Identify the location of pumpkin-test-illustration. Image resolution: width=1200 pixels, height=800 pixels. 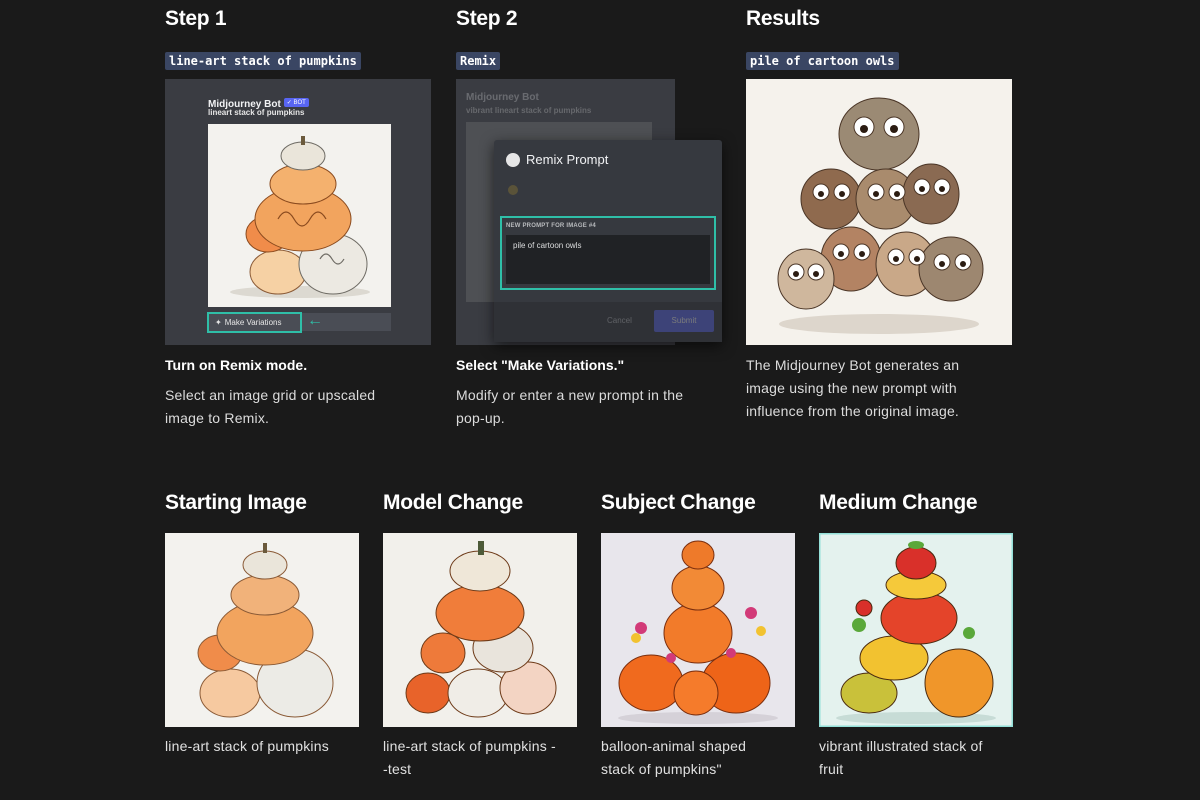
(480, 630).